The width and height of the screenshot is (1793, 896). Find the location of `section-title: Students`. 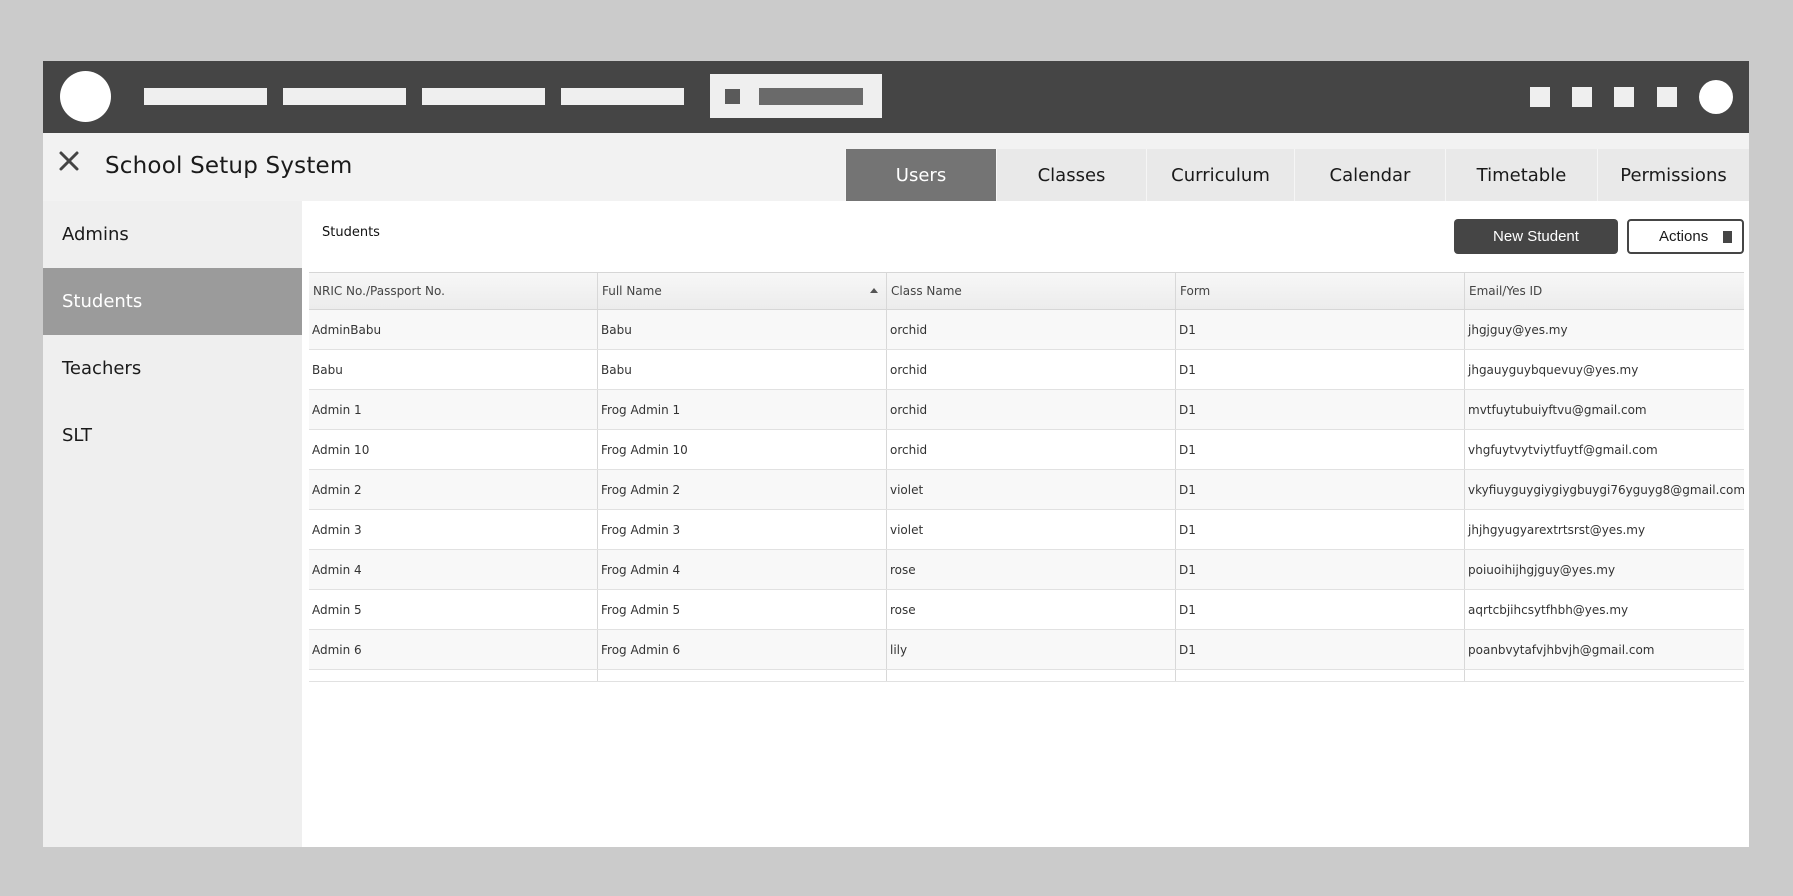

section-title: Students is located at coordinates (351, 232).